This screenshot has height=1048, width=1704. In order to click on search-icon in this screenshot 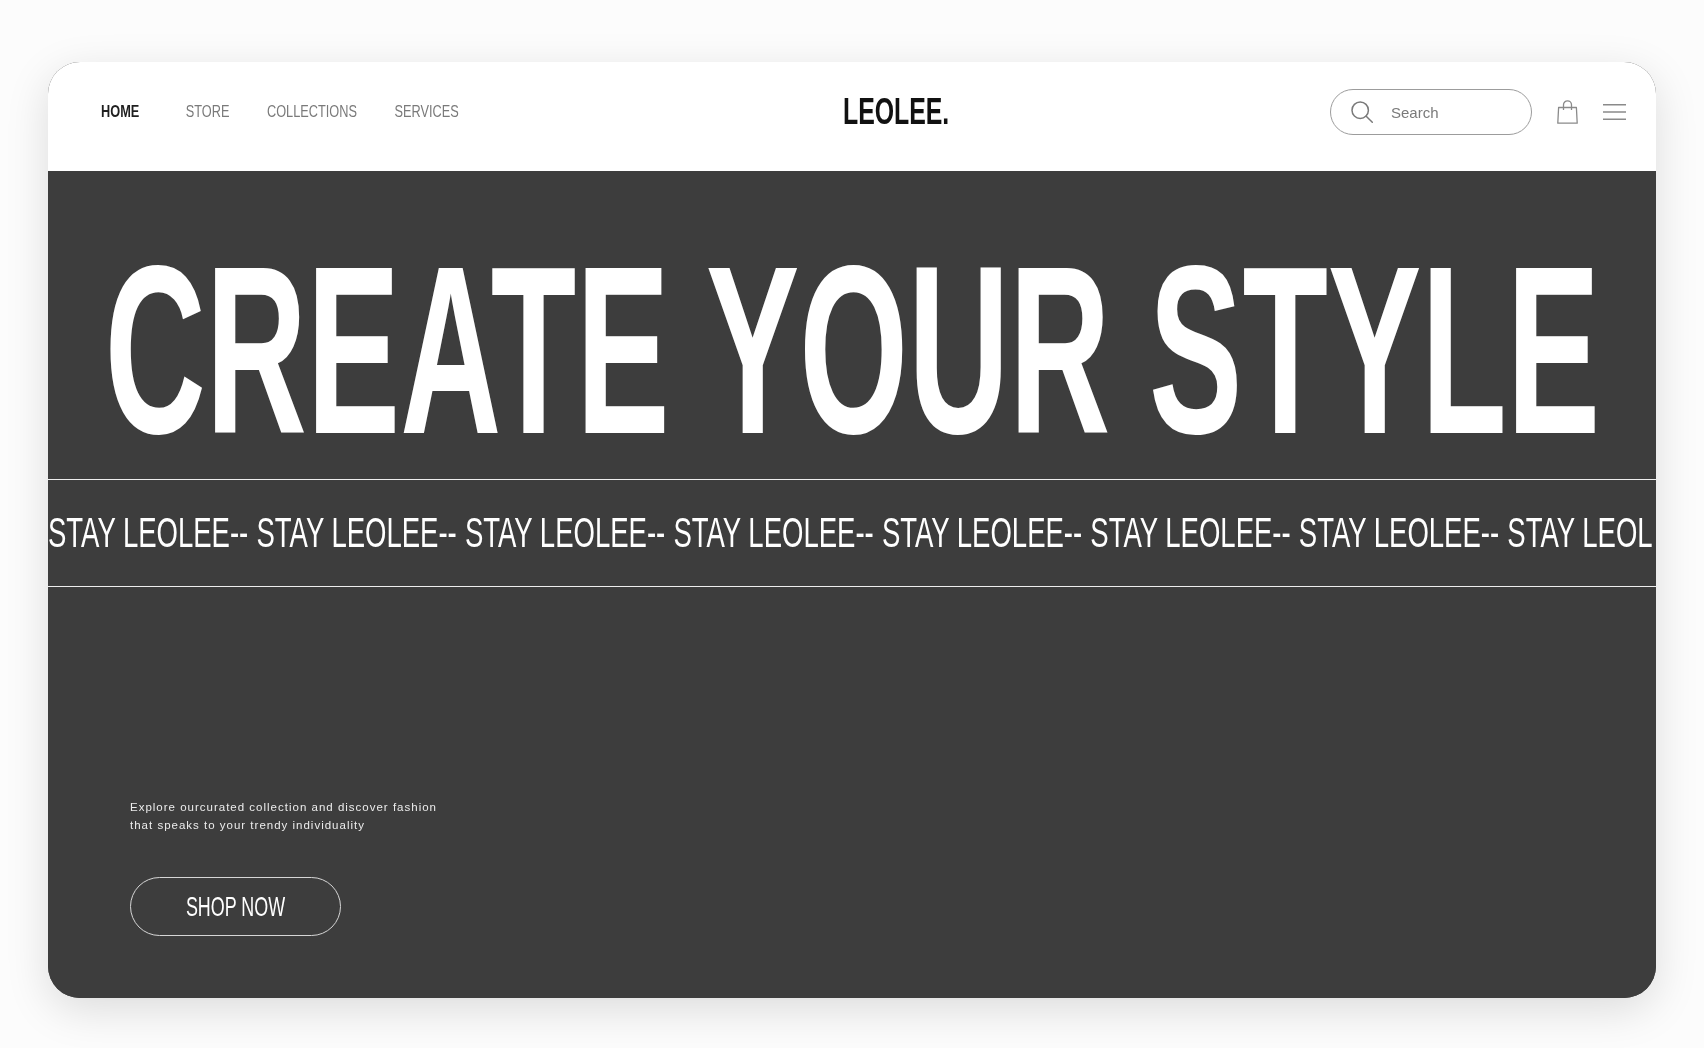, I will do `click(1362, 112)`.